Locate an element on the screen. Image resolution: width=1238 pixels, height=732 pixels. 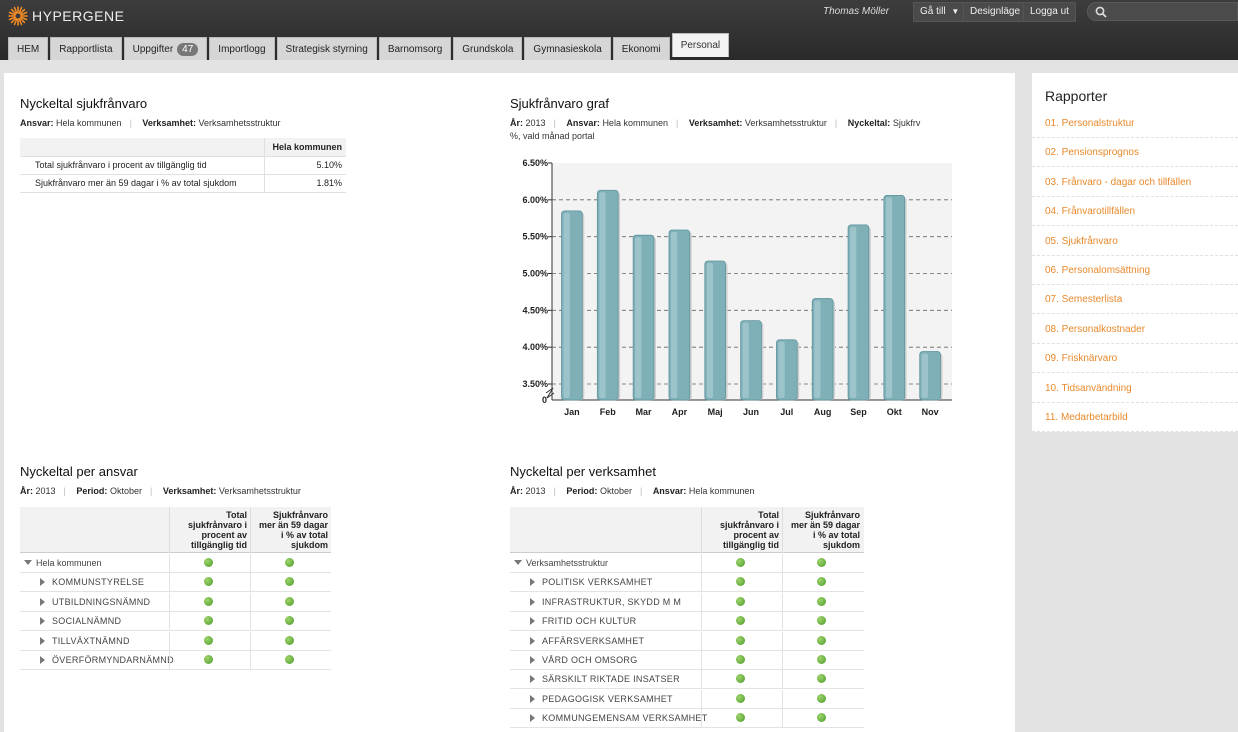
header-line: sjukfrånvaro i is located at coordinates (749, 525).